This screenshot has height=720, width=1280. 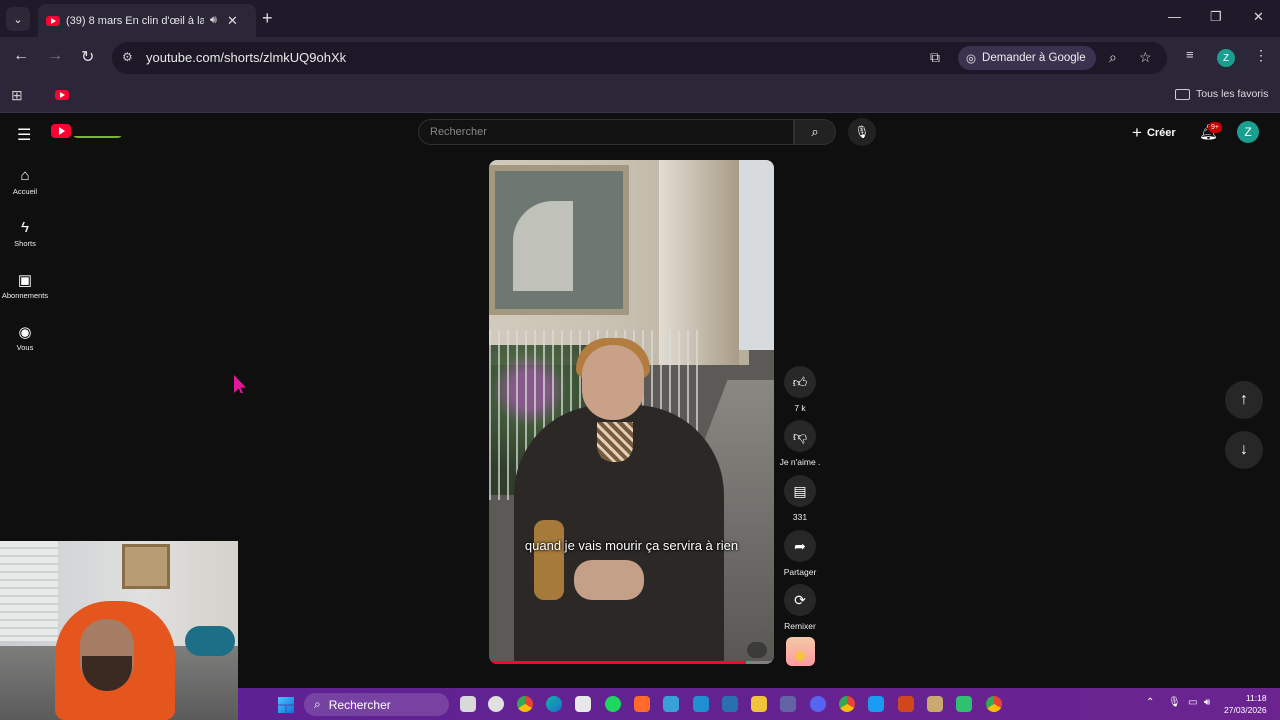 I want to click on youtube-logo, so click(x=61, y=131).